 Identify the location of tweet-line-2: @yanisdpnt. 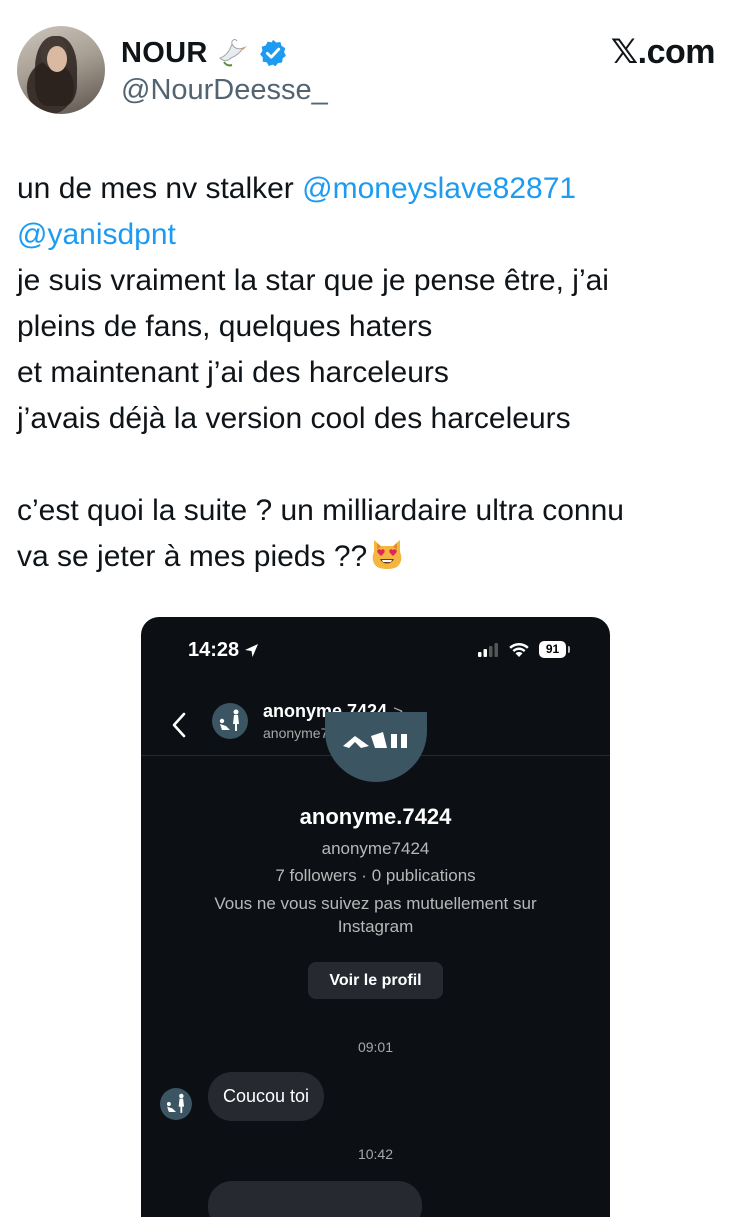
(377, 235).